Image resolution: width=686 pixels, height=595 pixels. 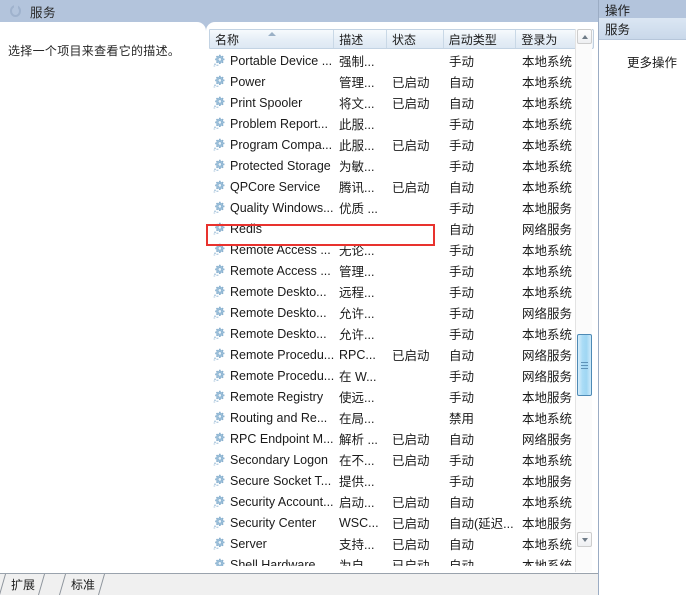 I want to click on list-vertical-scrollbar, so click(x=583, y=300).